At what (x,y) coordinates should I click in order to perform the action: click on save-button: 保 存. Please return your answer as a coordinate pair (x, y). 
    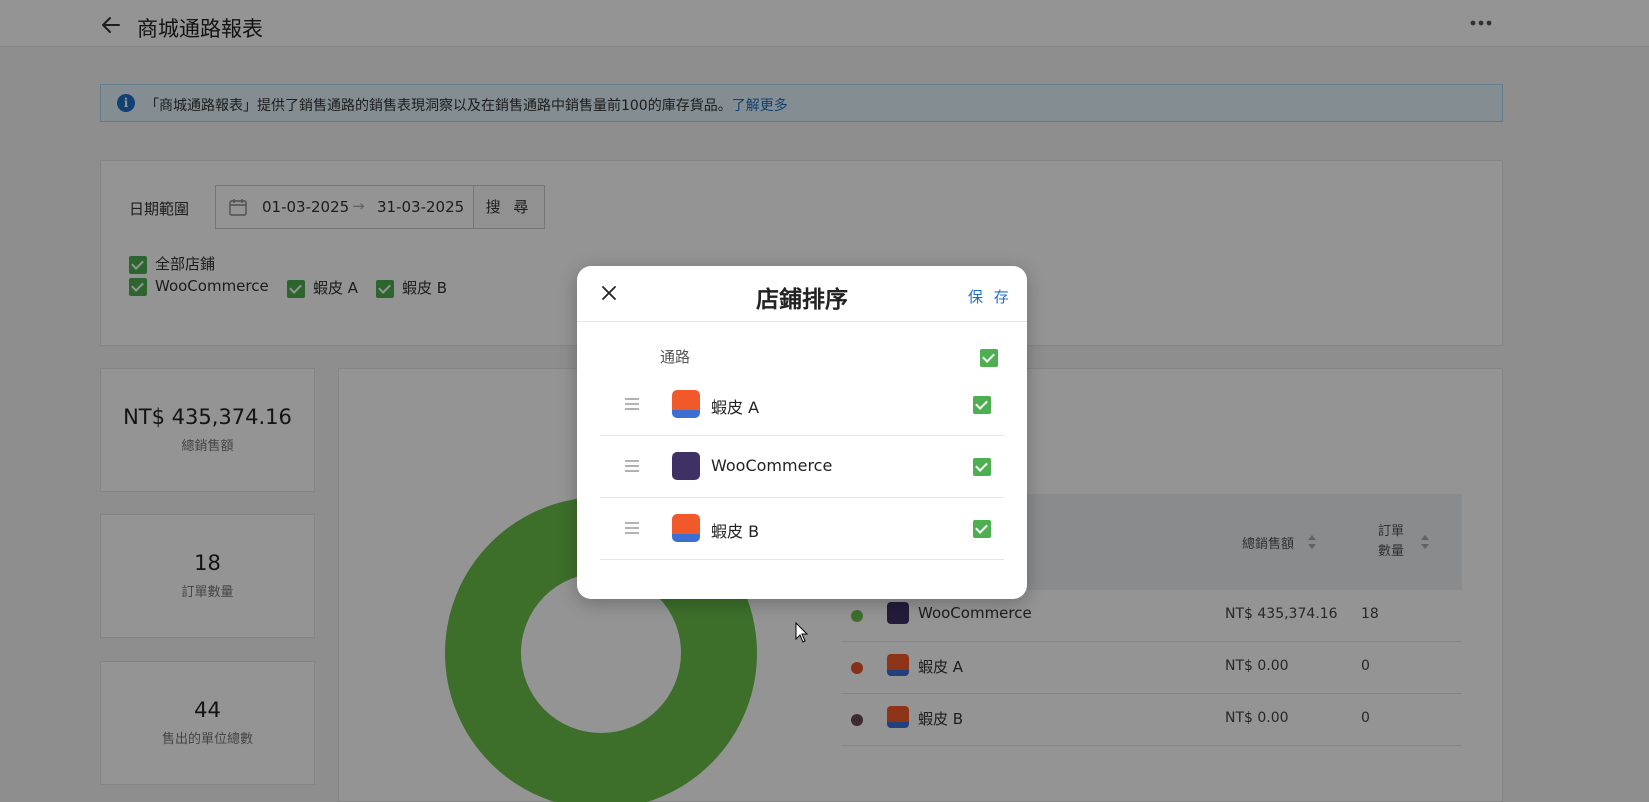
    Looking at the image, I should click on (990, 296).